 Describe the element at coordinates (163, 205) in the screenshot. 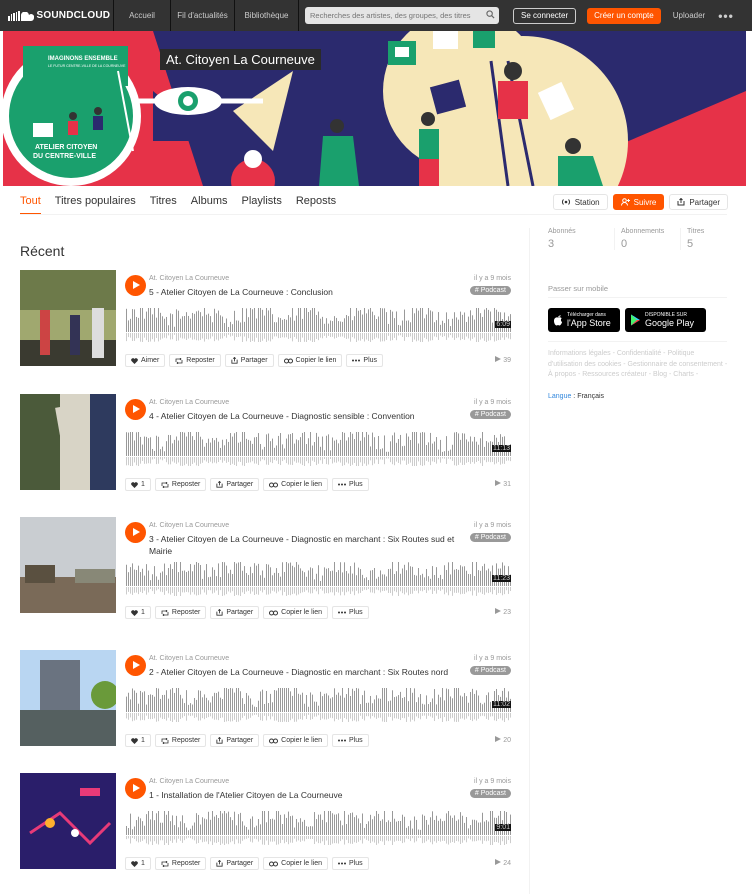

I see `tab-tracks: Titres` at that location.